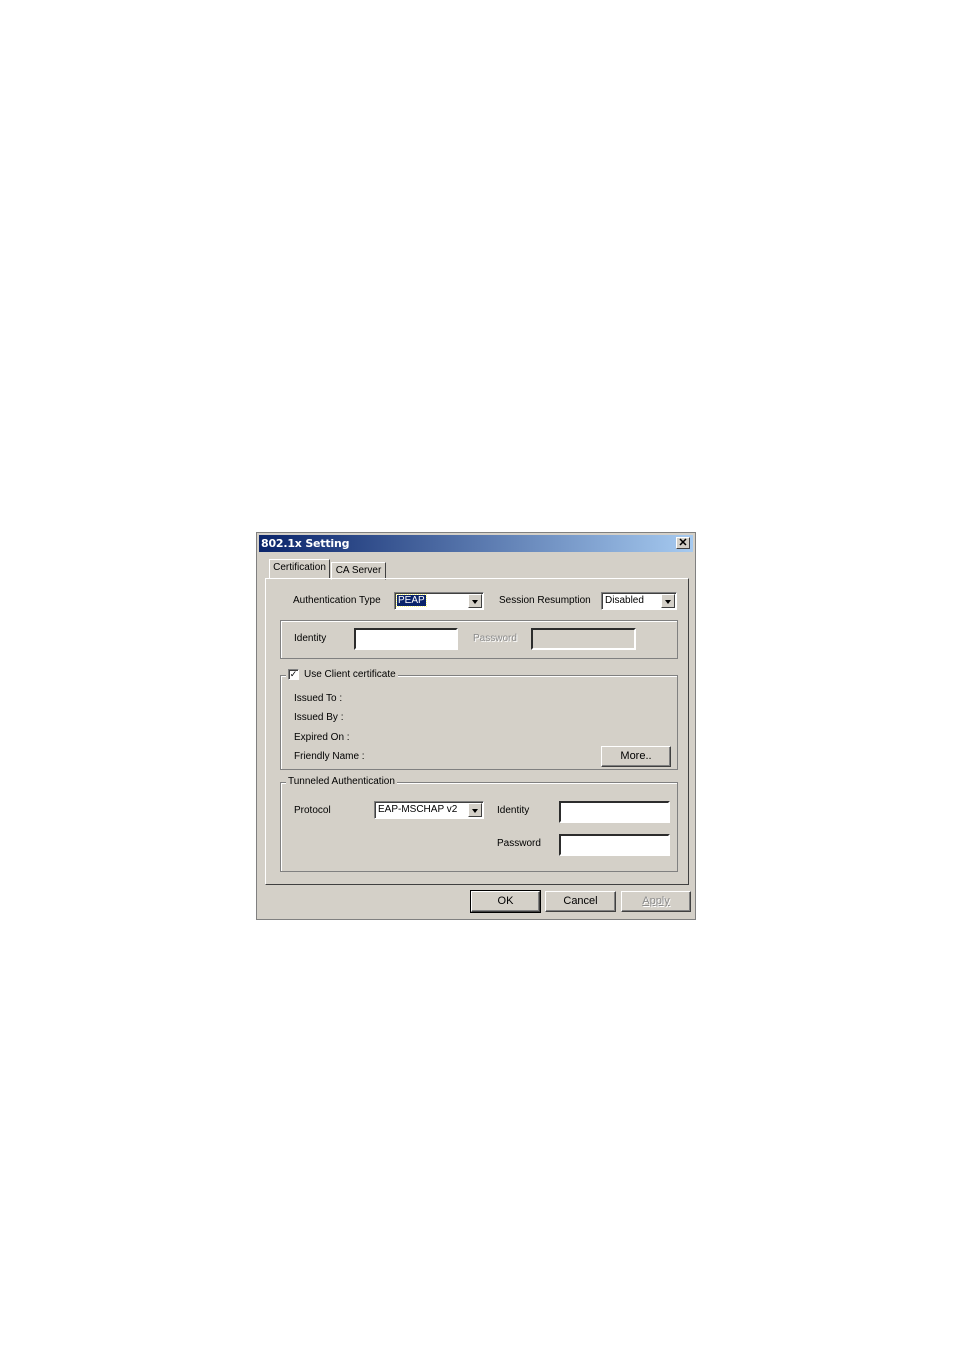 This screenshot has width=954, height=1351. I want to click on authentication-type-label: Authentication Type, so click(337, 600).